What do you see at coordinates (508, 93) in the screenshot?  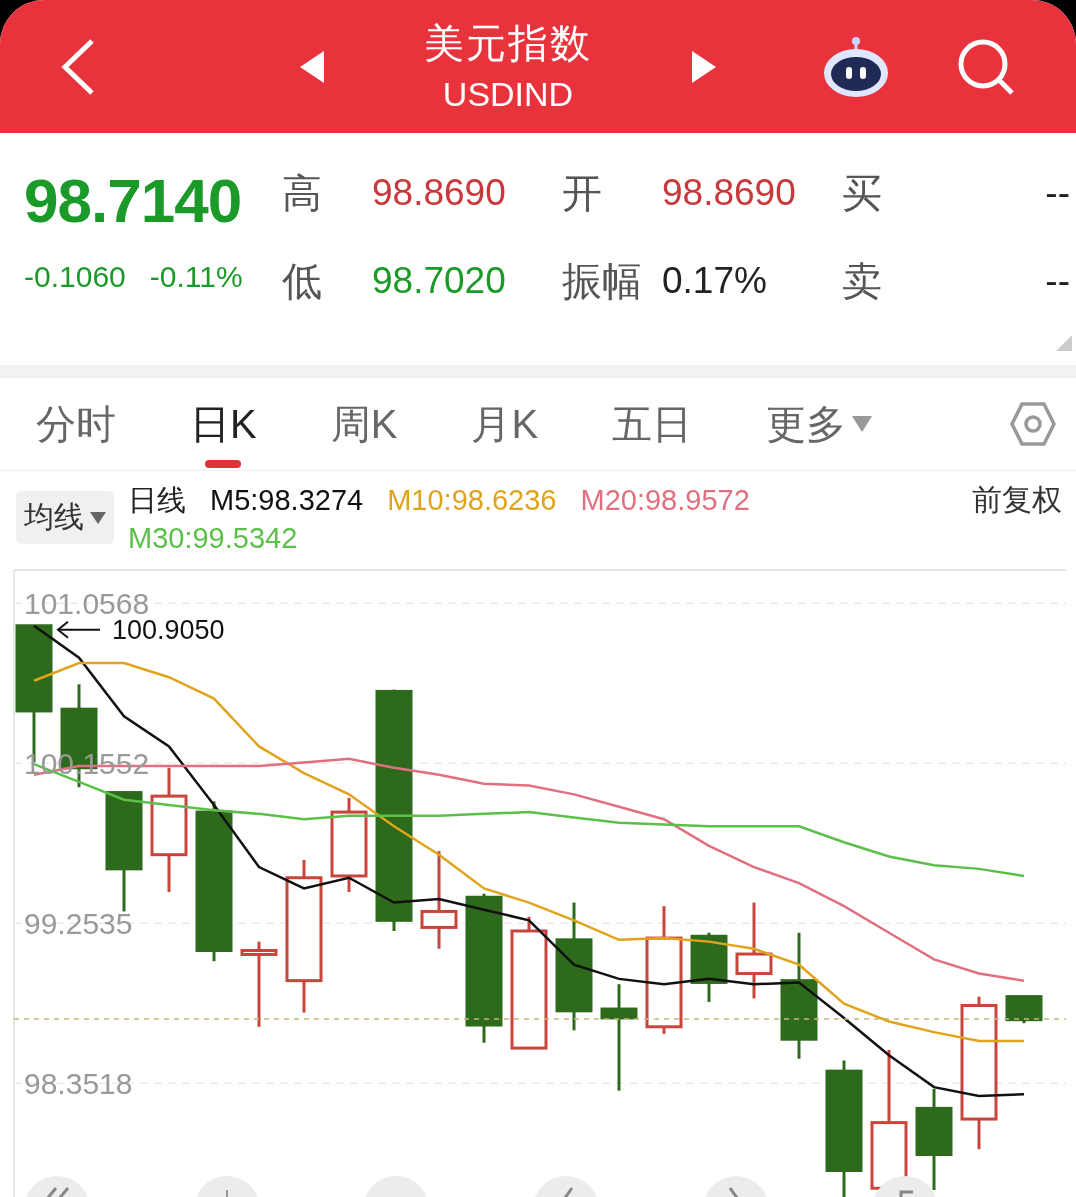 I see `symbol-code: USDIND` at bounding box center [508, 93].